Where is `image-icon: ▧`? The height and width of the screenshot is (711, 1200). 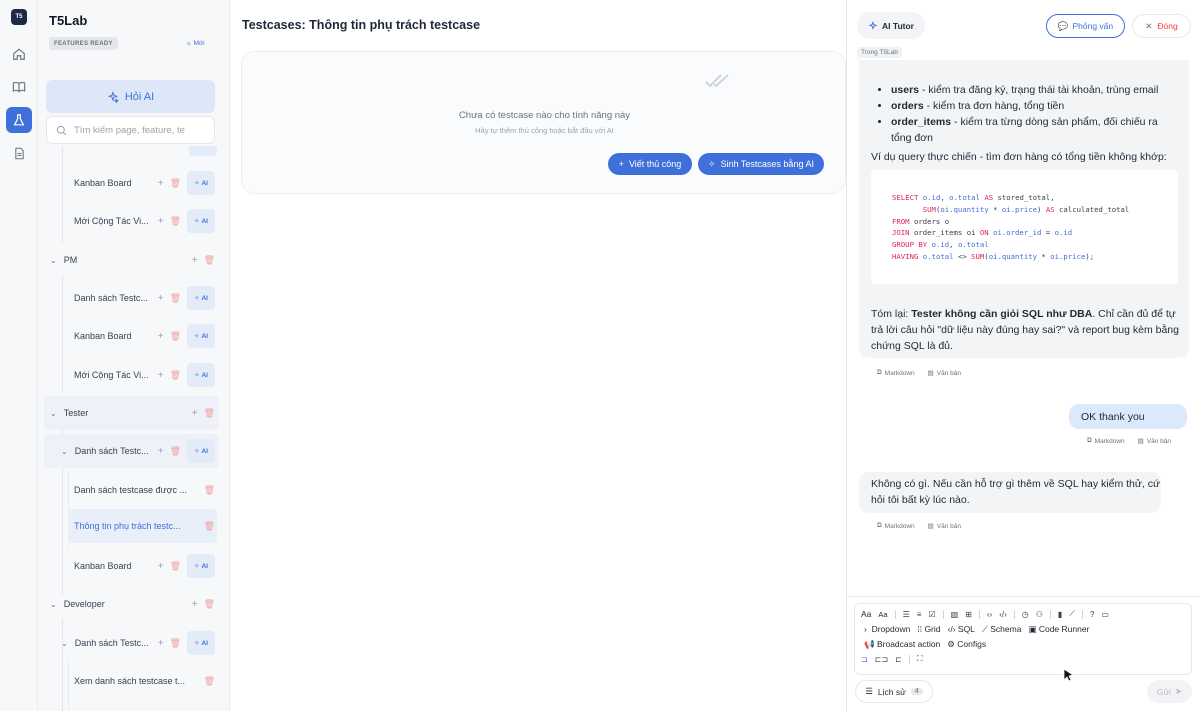
image-icon: ▧ is located at coordinates (955, 614).